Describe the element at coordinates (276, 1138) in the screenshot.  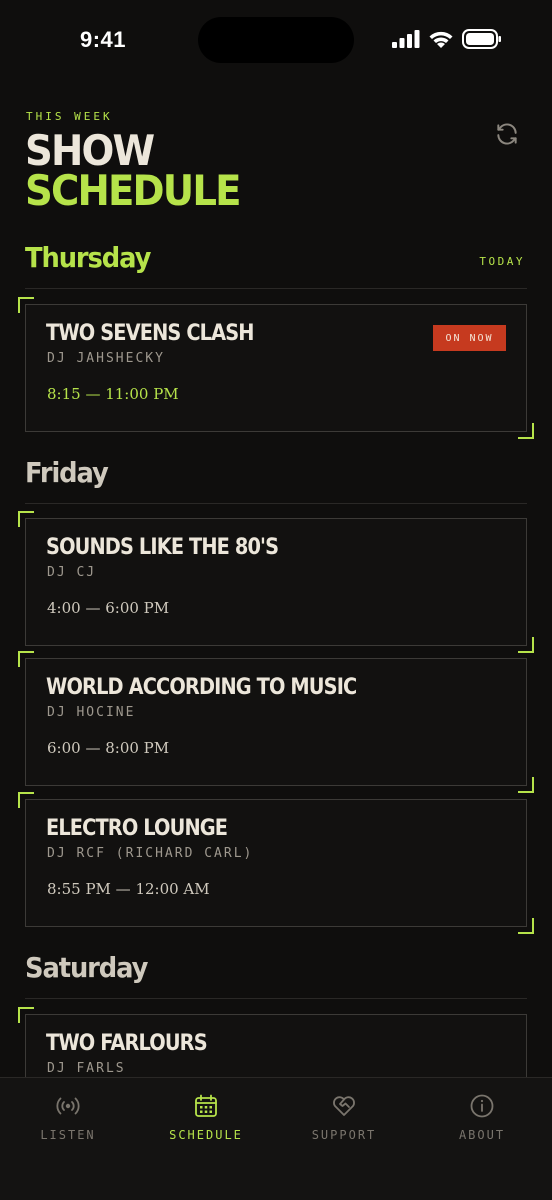
I see `tab-bar: LISTEN SCHEDULE SUPPORT ABOUT` at that location.